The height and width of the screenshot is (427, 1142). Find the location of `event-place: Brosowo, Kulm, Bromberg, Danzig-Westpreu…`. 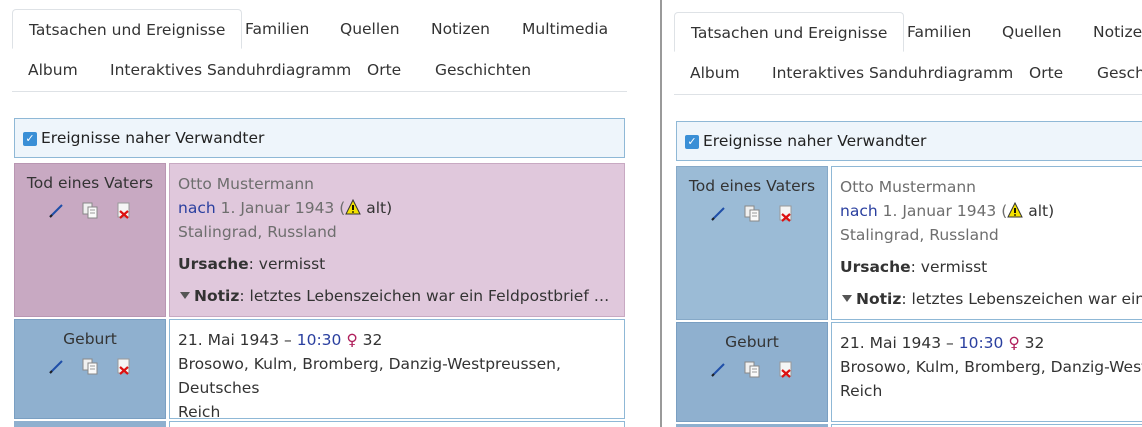

event-place: Brosowo, Kulm, Bromberg, Danzig-Westpreu… is located at coordinates (369, 387).